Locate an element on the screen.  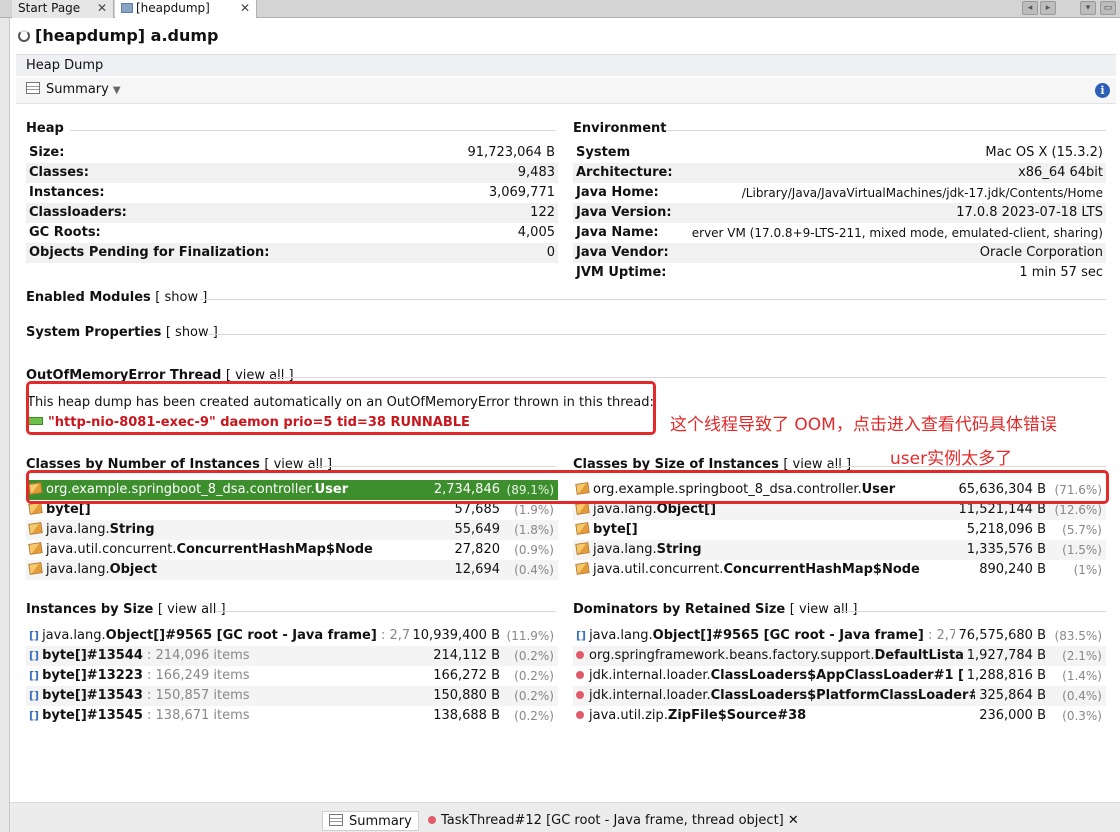
class-name: ConcurrentHashMap$Node is located at coordinates (821, 569).